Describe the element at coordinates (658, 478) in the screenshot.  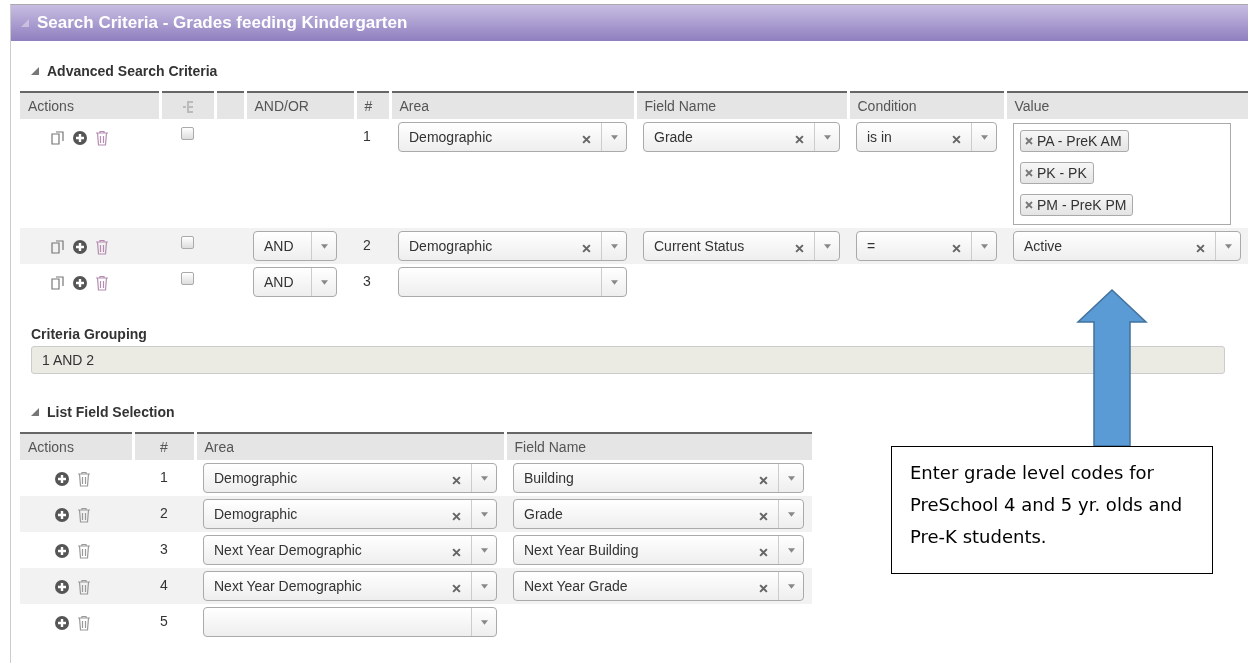
I see `select-field: Building` at that location.